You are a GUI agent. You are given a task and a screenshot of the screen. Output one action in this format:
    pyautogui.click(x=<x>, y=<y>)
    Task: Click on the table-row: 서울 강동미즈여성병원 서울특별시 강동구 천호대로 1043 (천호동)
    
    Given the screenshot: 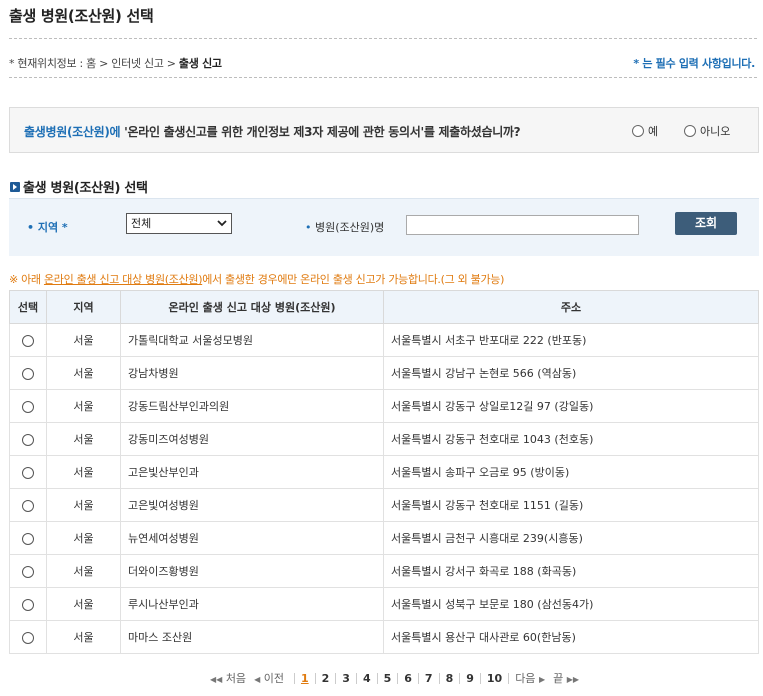 What is the action you would take?
    pyautogui.click(x=384, y=439)
    